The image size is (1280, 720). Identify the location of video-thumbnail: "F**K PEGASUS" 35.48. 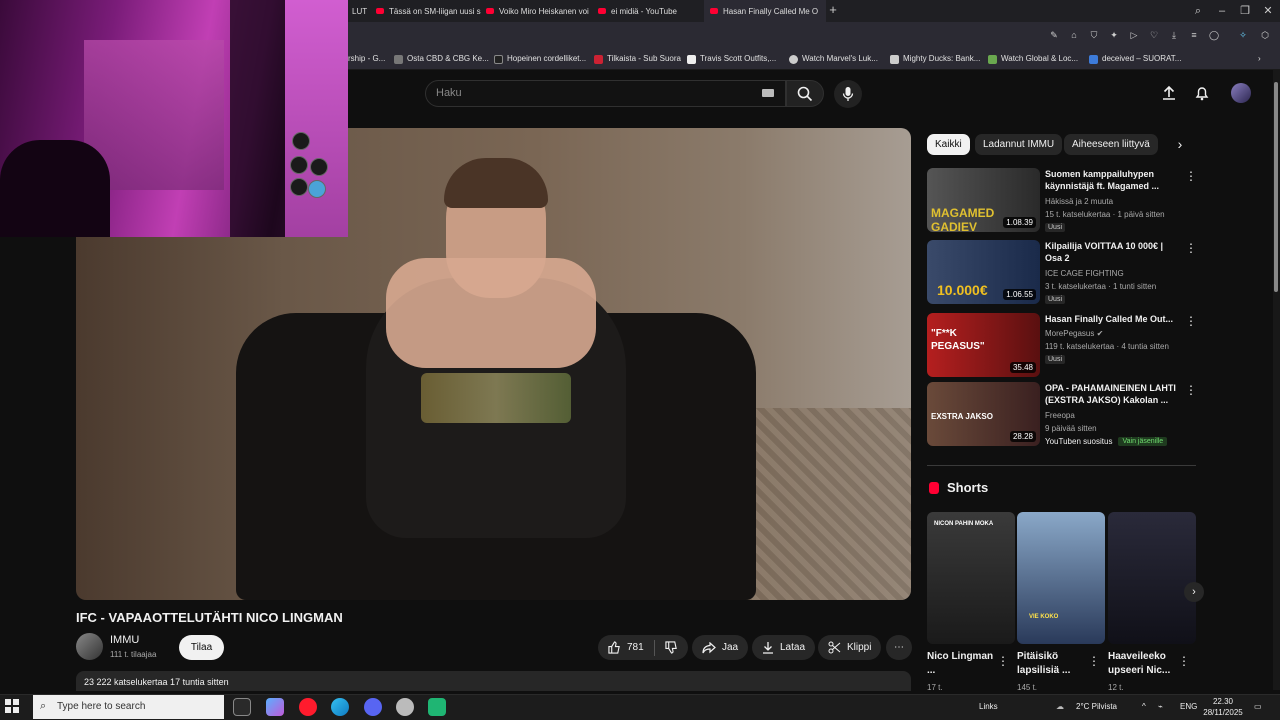
(983, 345).